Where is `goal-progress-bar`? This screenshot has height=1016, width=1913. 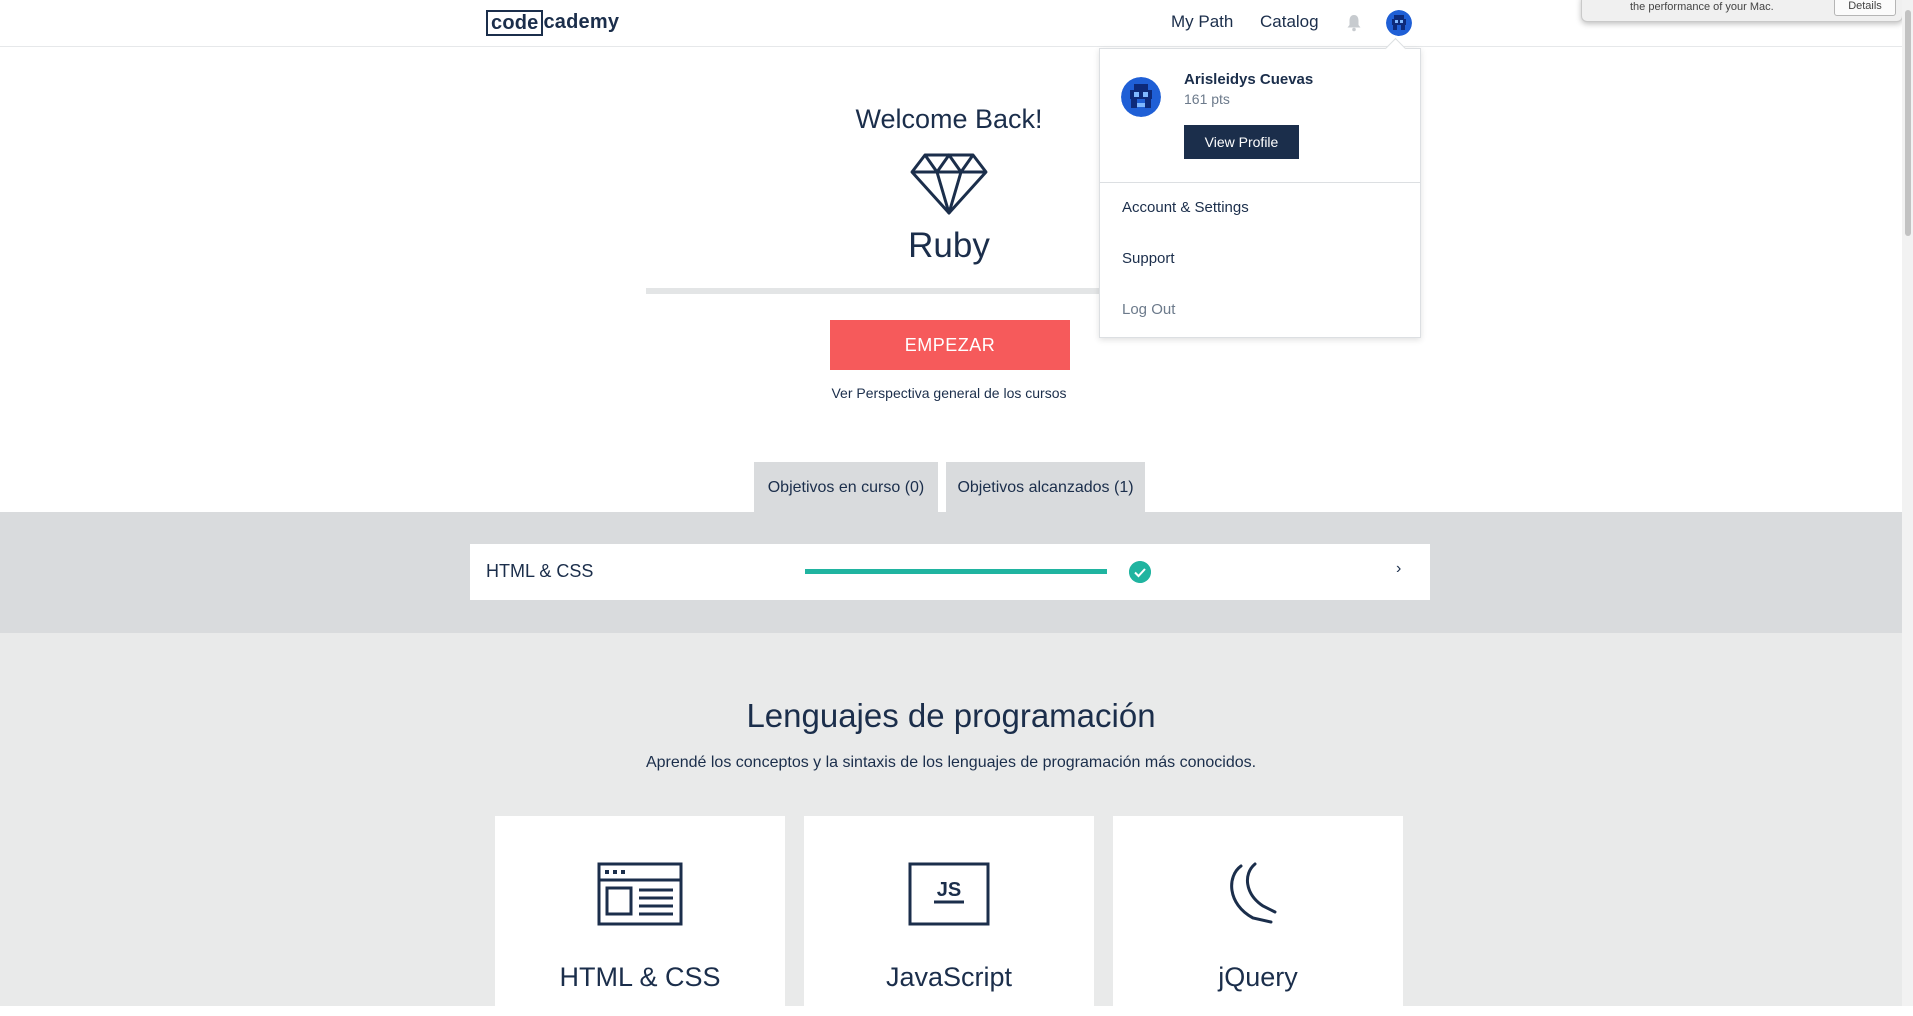
goal-progress-bar is located at coordinates (956, 571).